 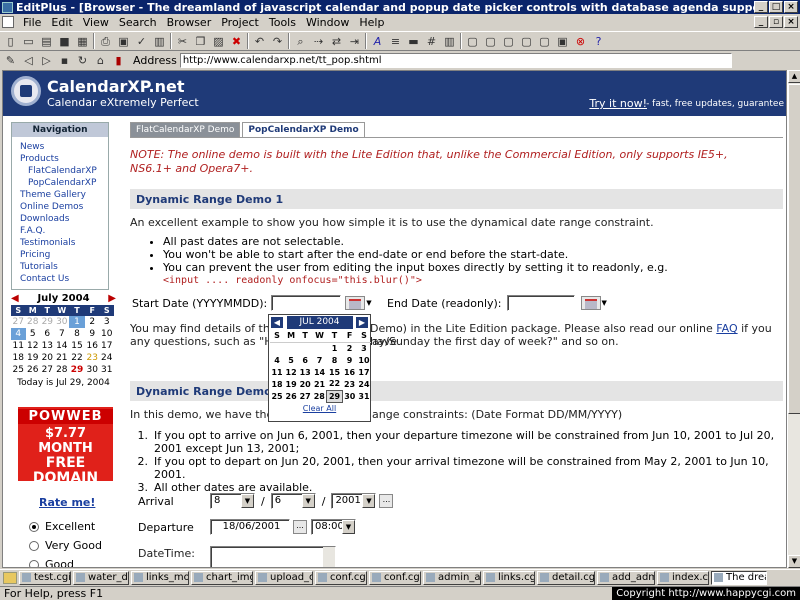 I want to click on popup-day: 1, so click(x=334, y=348).